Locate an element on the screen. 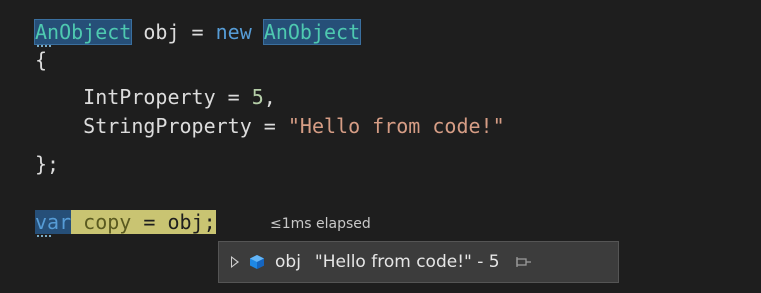 The width and height of the screenshot is (761, 293). current-statement-highlight: copy = obj; is located at coordinates (143, 222).